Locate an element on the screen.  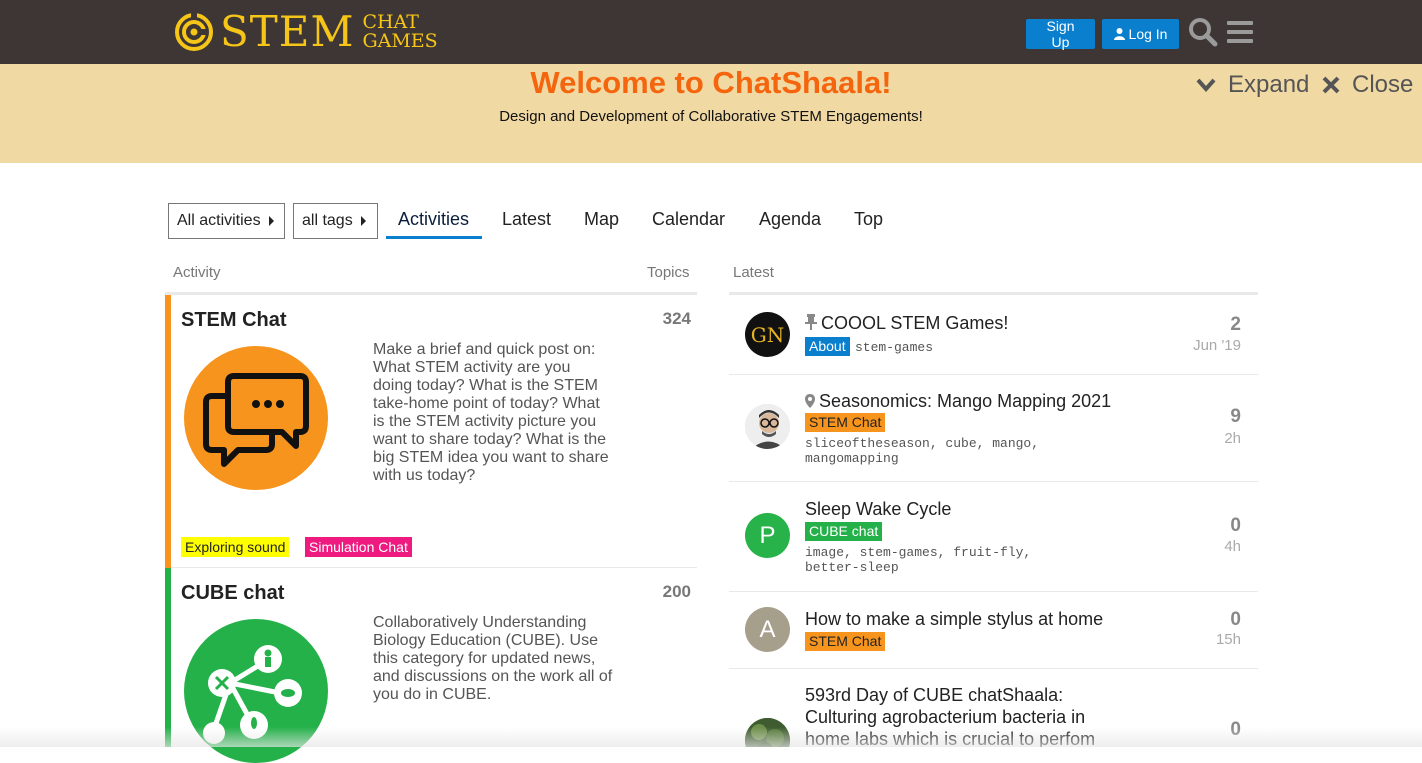
avatar-initials: GN is located at coordinates (767, 334).